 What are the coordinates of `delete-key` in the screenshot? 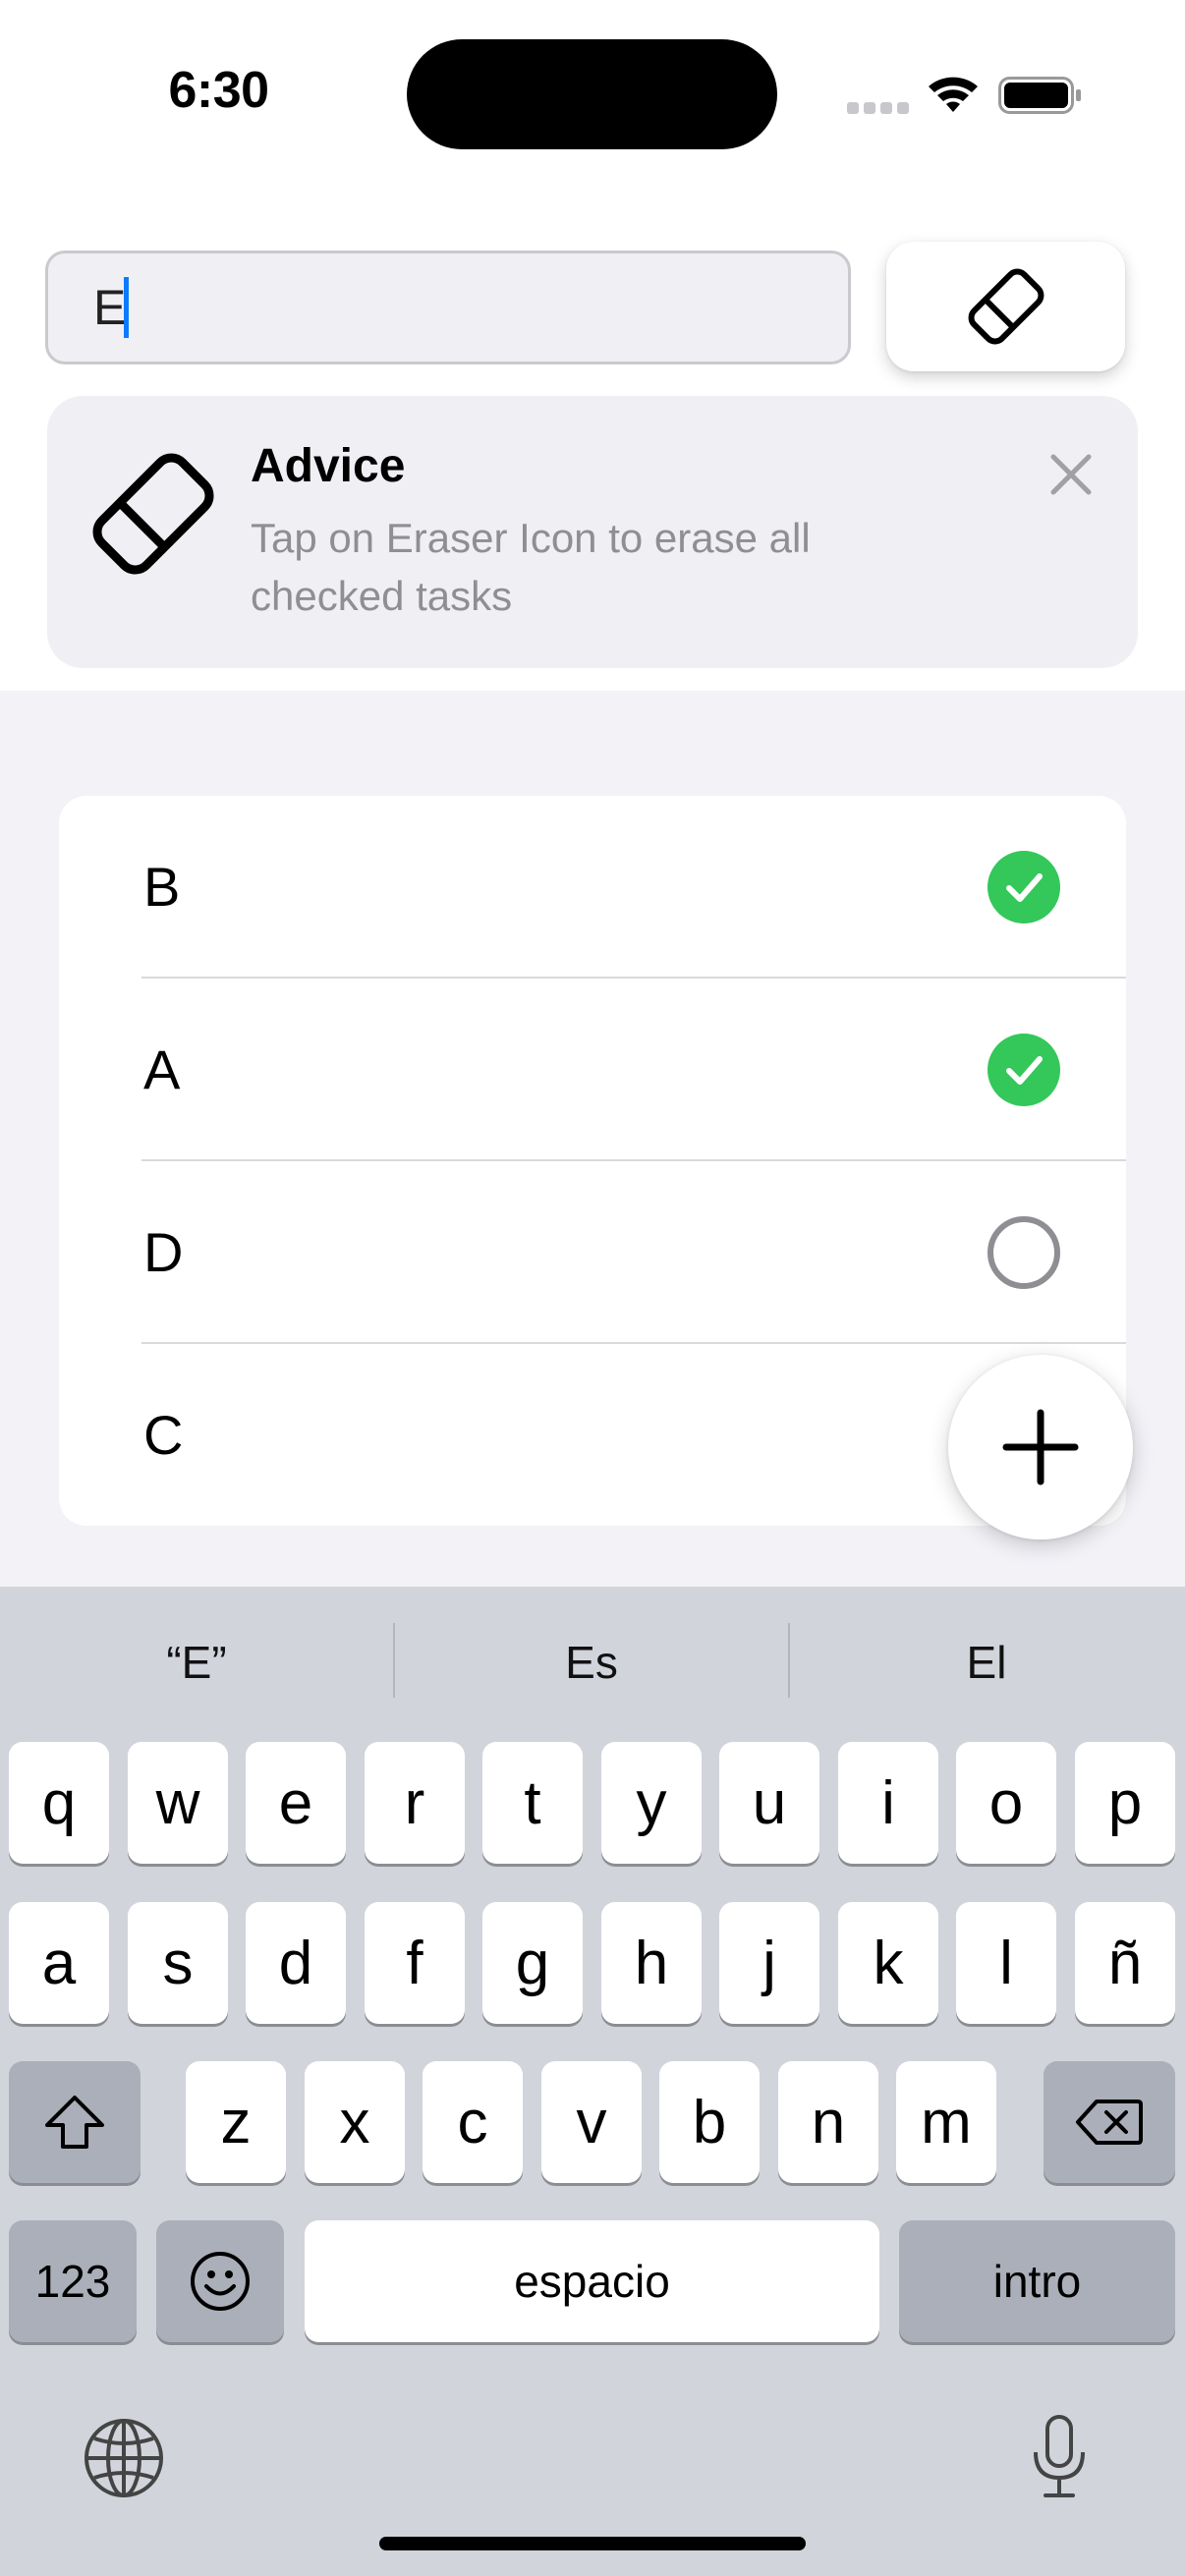 It's located at (1110, 2122).